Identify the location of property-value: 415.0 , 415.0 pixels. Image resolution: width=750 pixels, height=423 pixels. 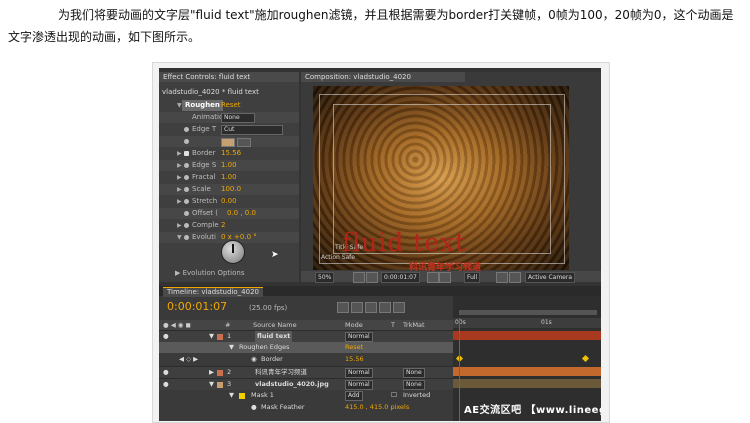
(377, 407).